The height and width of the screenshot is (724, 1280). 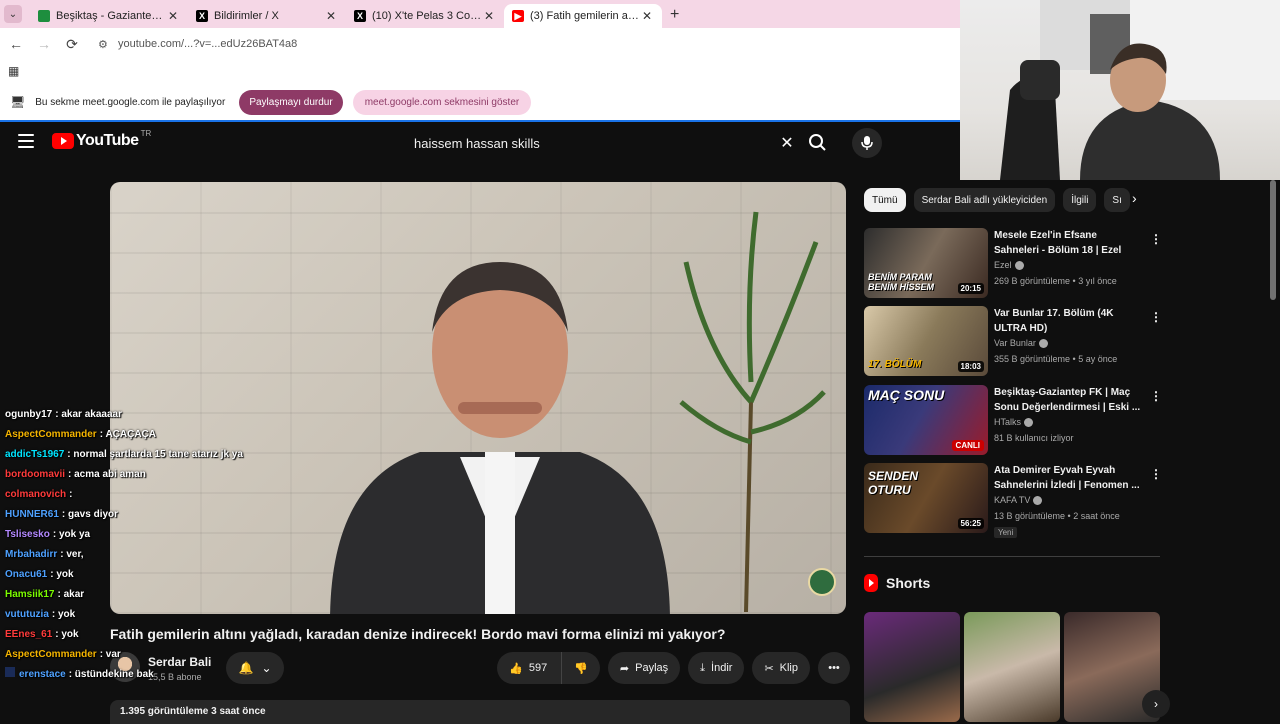 What do you see at coordinates (51, 654) in the screenshot?
I see `chat-username: AspectCommander` at bounding box center [51, 654].